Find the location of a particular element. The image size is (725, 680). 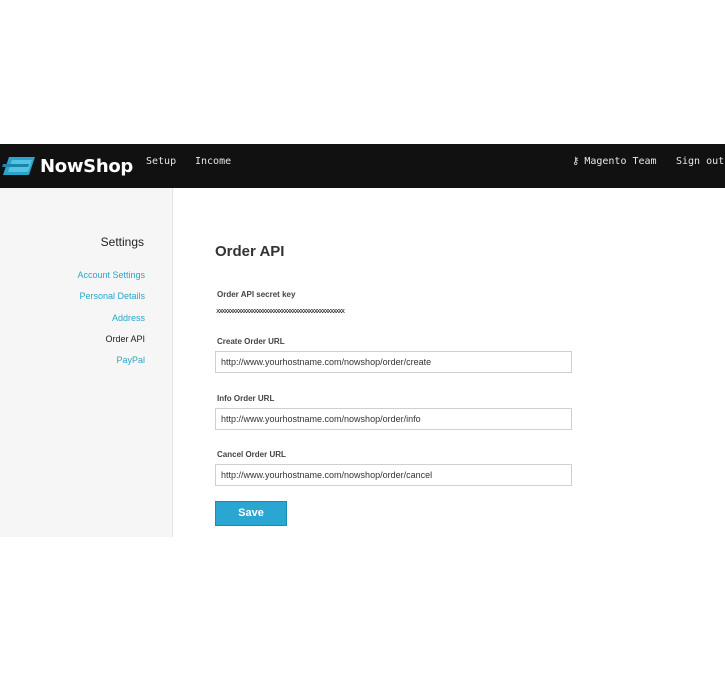

sidebar-item-paypal: PayPal is located at coordinates (130, 360).